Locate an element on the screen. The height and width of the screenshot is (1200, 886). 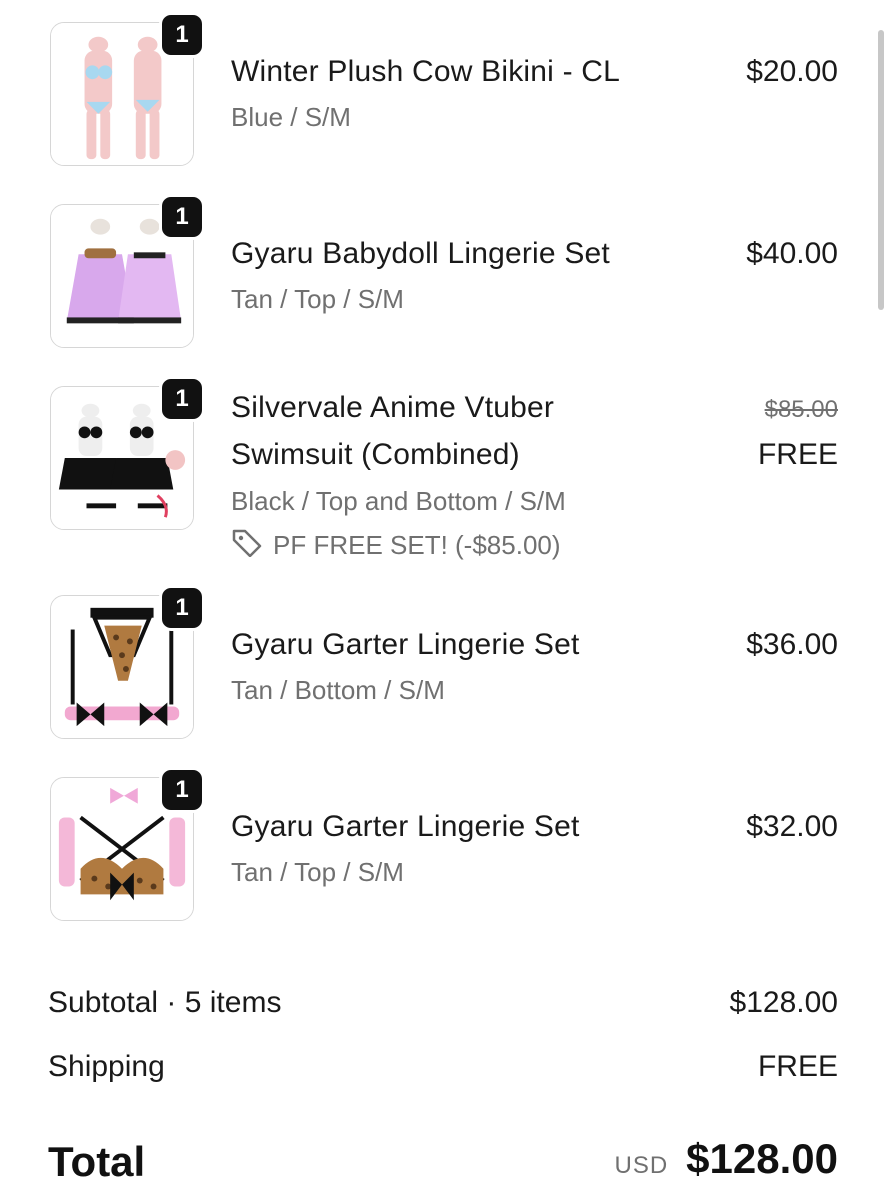
product-price: $40.00 is located at coordinates (792, 253).